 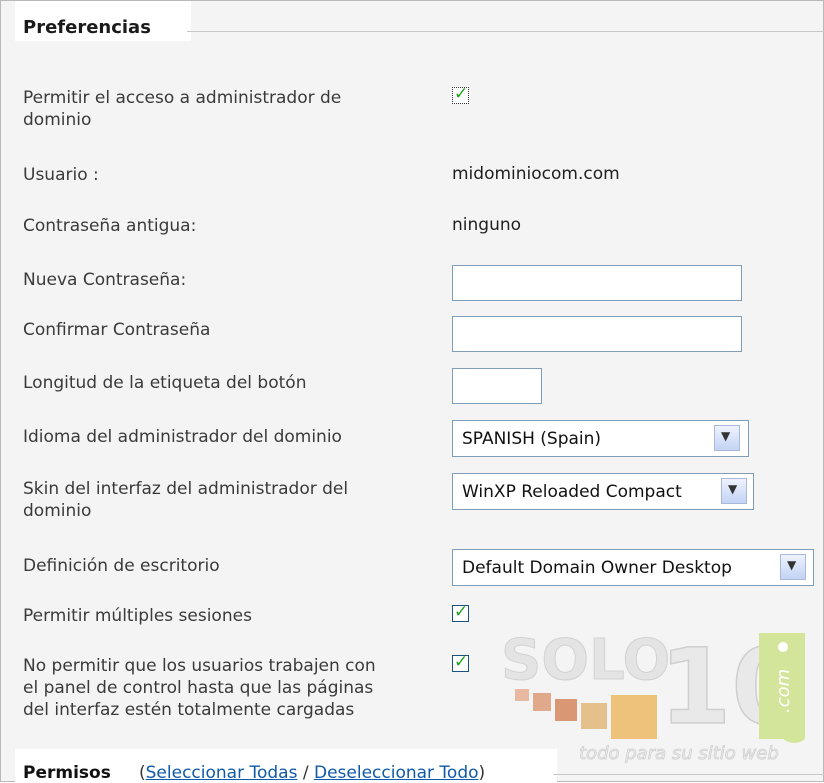 I want to click on watermark-dotcom: .com, so click(x=783, y=691).